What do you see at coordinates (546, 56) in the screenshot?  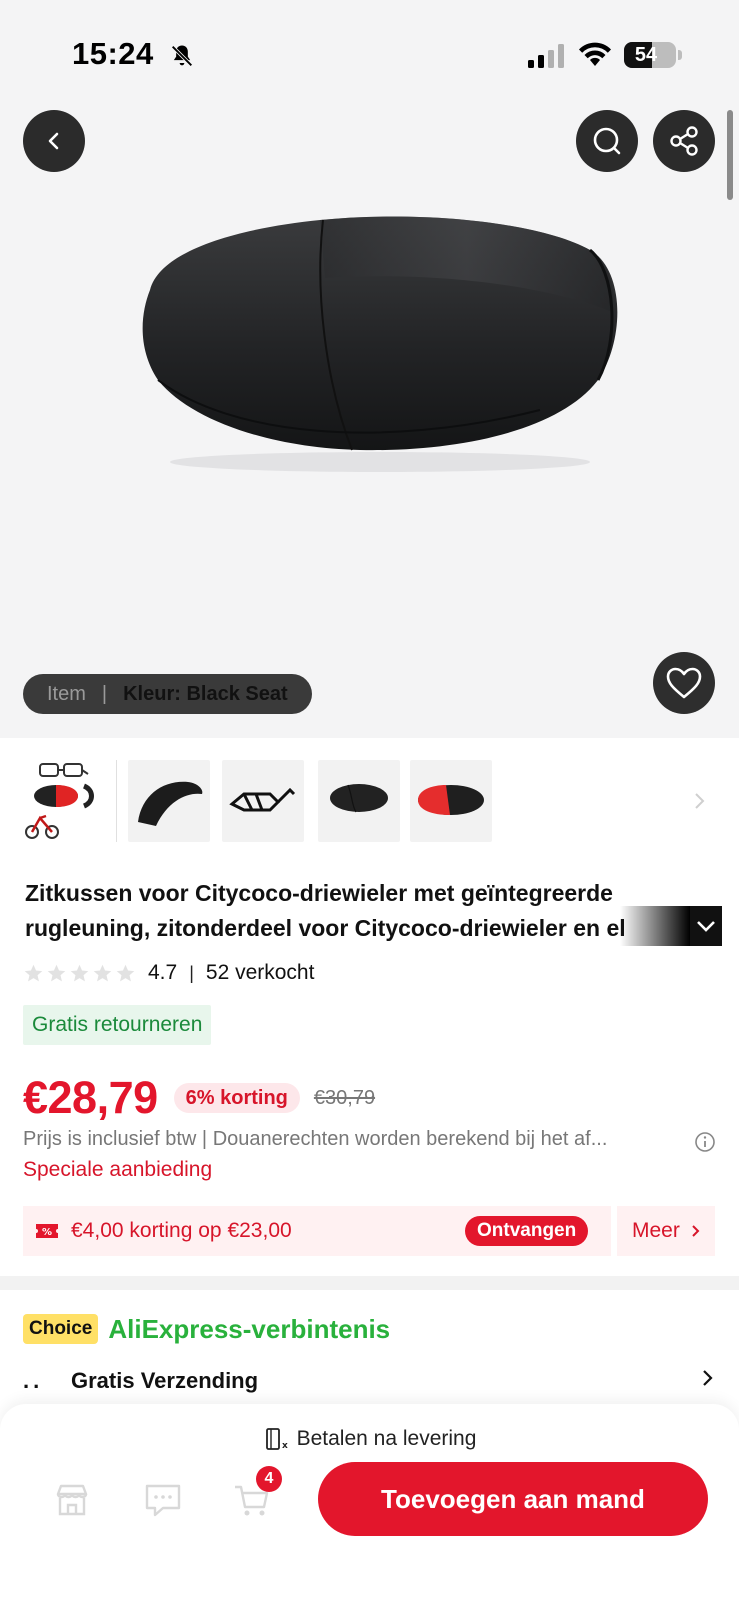 I see `signal-icon` at bounding box center [546, 56].